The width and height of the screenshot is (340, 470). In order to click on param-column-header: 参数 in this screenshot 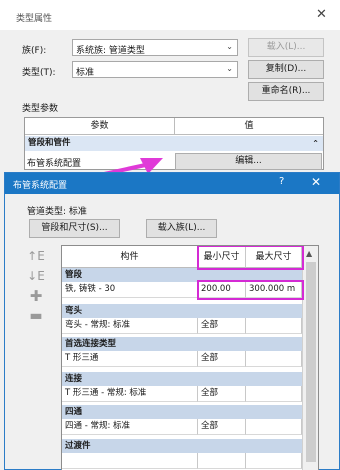, I will do `click(100, 126)`.